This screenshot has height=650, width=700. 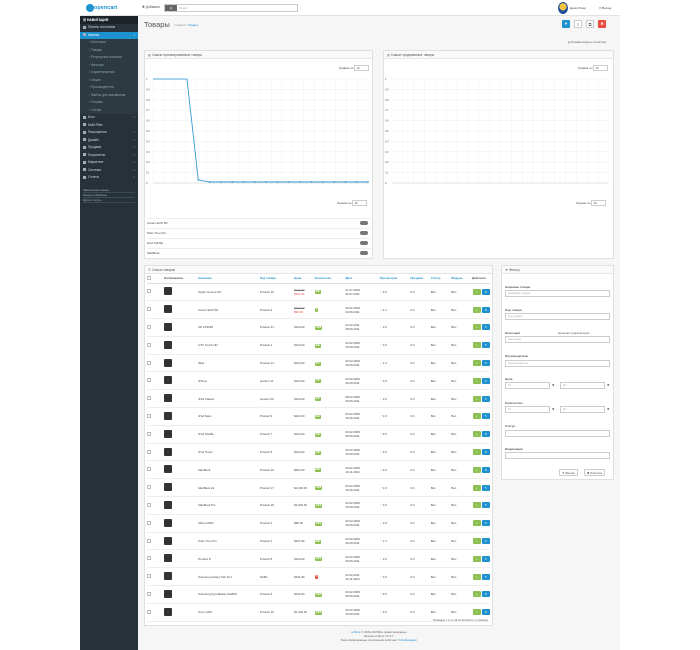 I want to click on sidebar-item: › Опции, so click(x=109, y=80).